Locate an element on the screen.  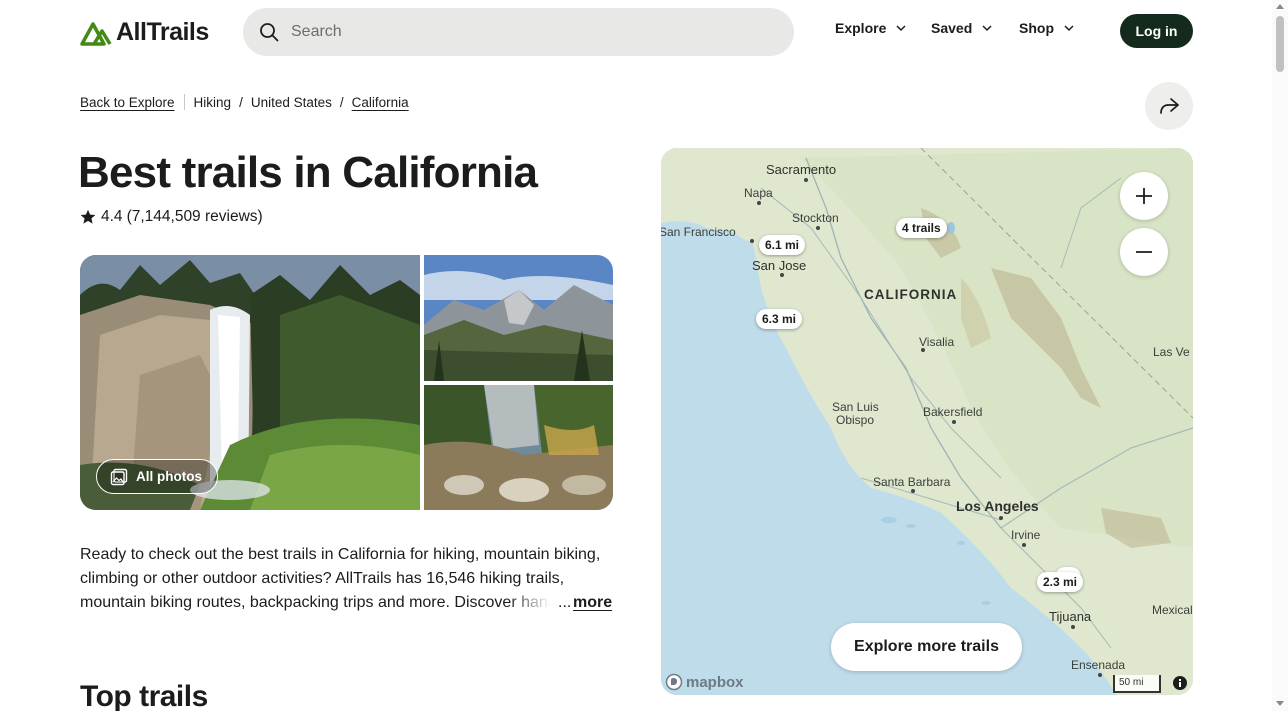
map-label-napa: Napa is located at coordinates (758, 193).